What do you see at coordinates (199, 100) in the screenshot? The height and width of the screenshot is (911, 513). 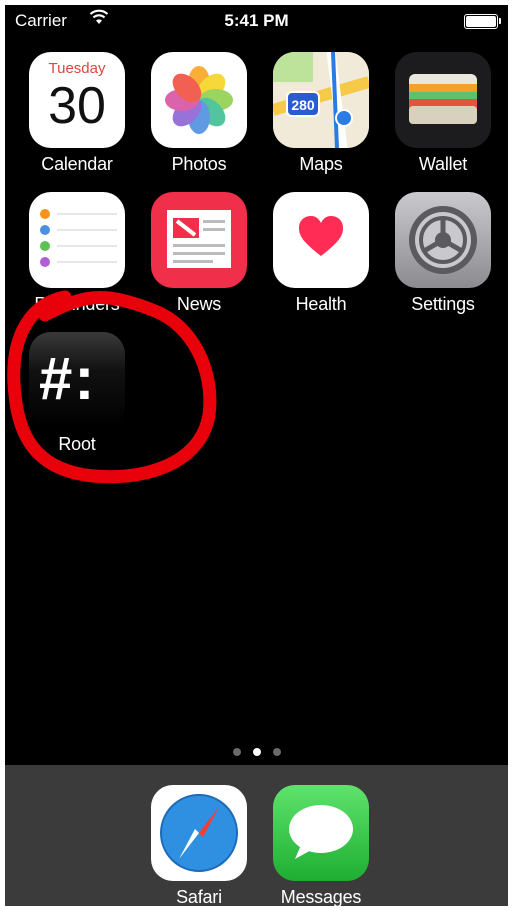 I see `photos-icon` at bounding box center [199, 100].